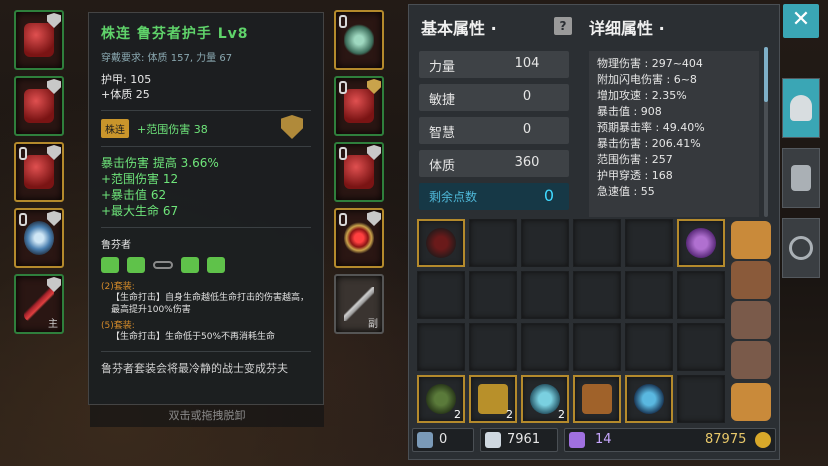 The image size is (828, 466). I want to click on equip-slot-gloves, so click(359, 106).